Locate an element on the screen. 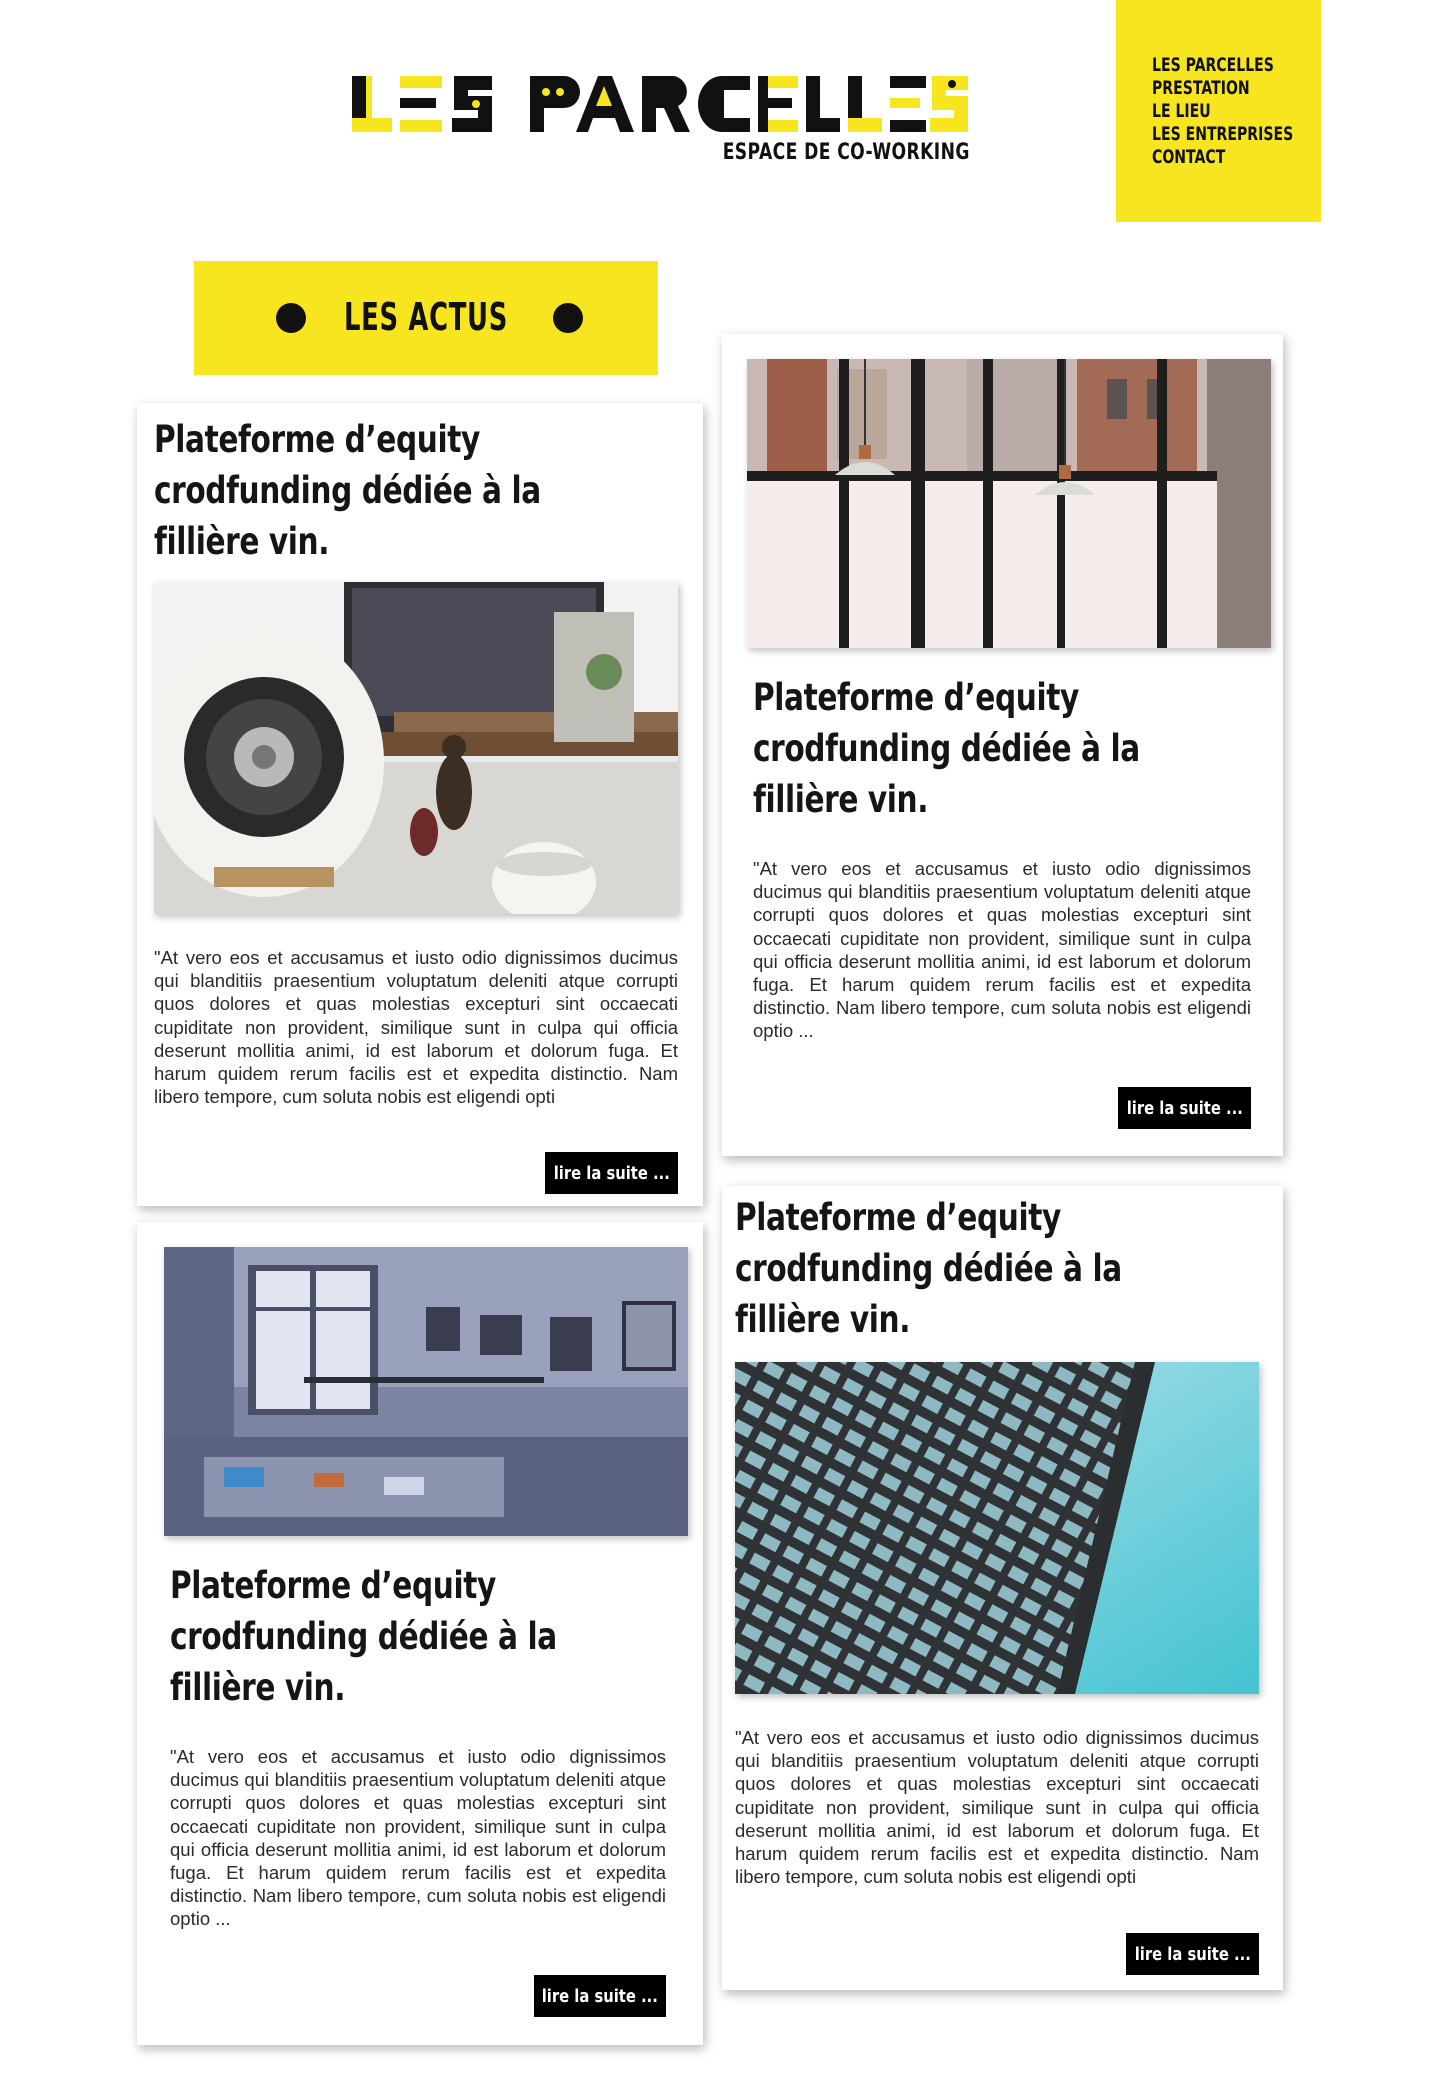 The image size is (1440, 2084). section-title: LES ACTUS is located at coordinates (426, 317).